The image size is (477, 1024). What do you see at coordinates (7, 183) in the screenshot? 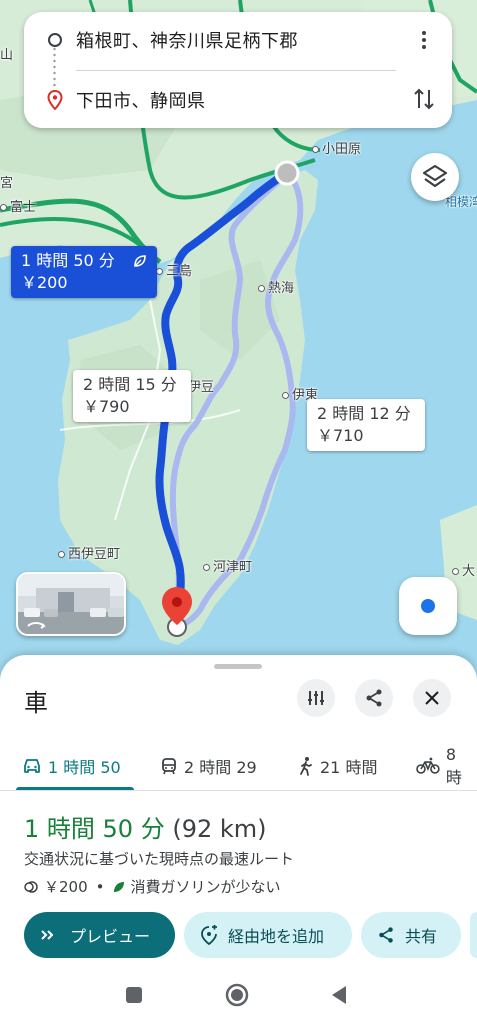
I see `place-miya: 宮` at bounding box center [7, 183].